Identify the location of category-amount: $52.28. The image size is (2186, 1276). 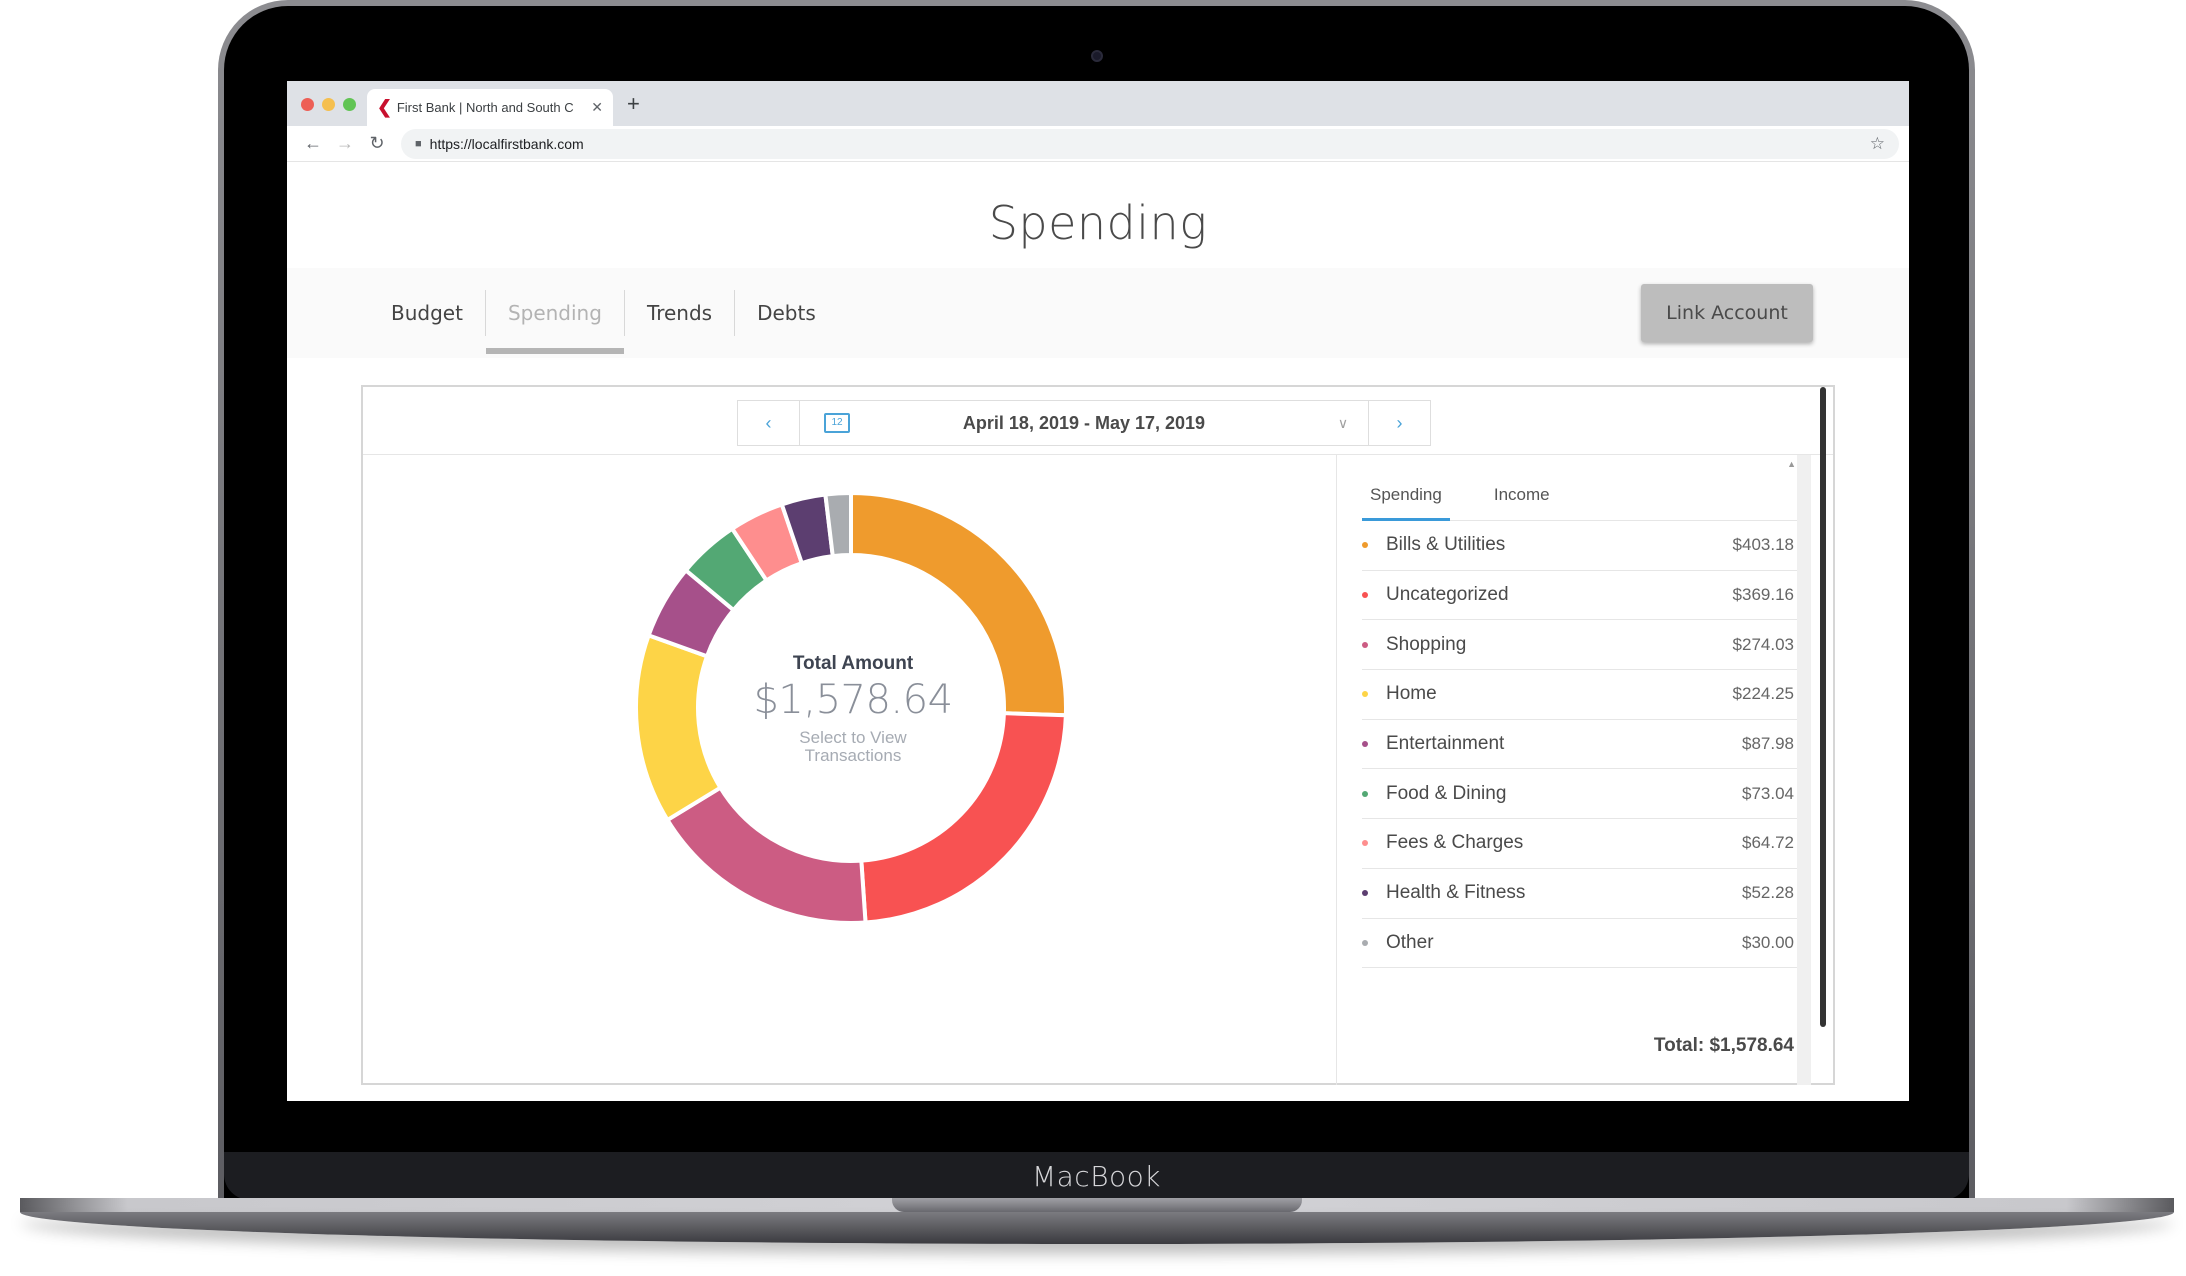
(1768, 893).